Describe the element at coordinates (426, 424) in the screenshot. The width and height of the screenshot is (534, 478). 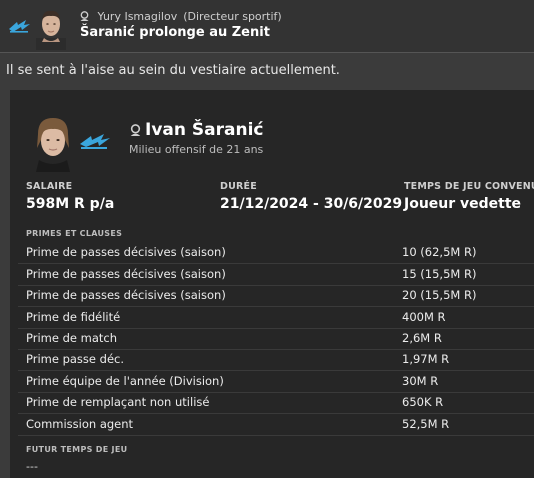
I see `clause-value: 52,5M R` at that location.